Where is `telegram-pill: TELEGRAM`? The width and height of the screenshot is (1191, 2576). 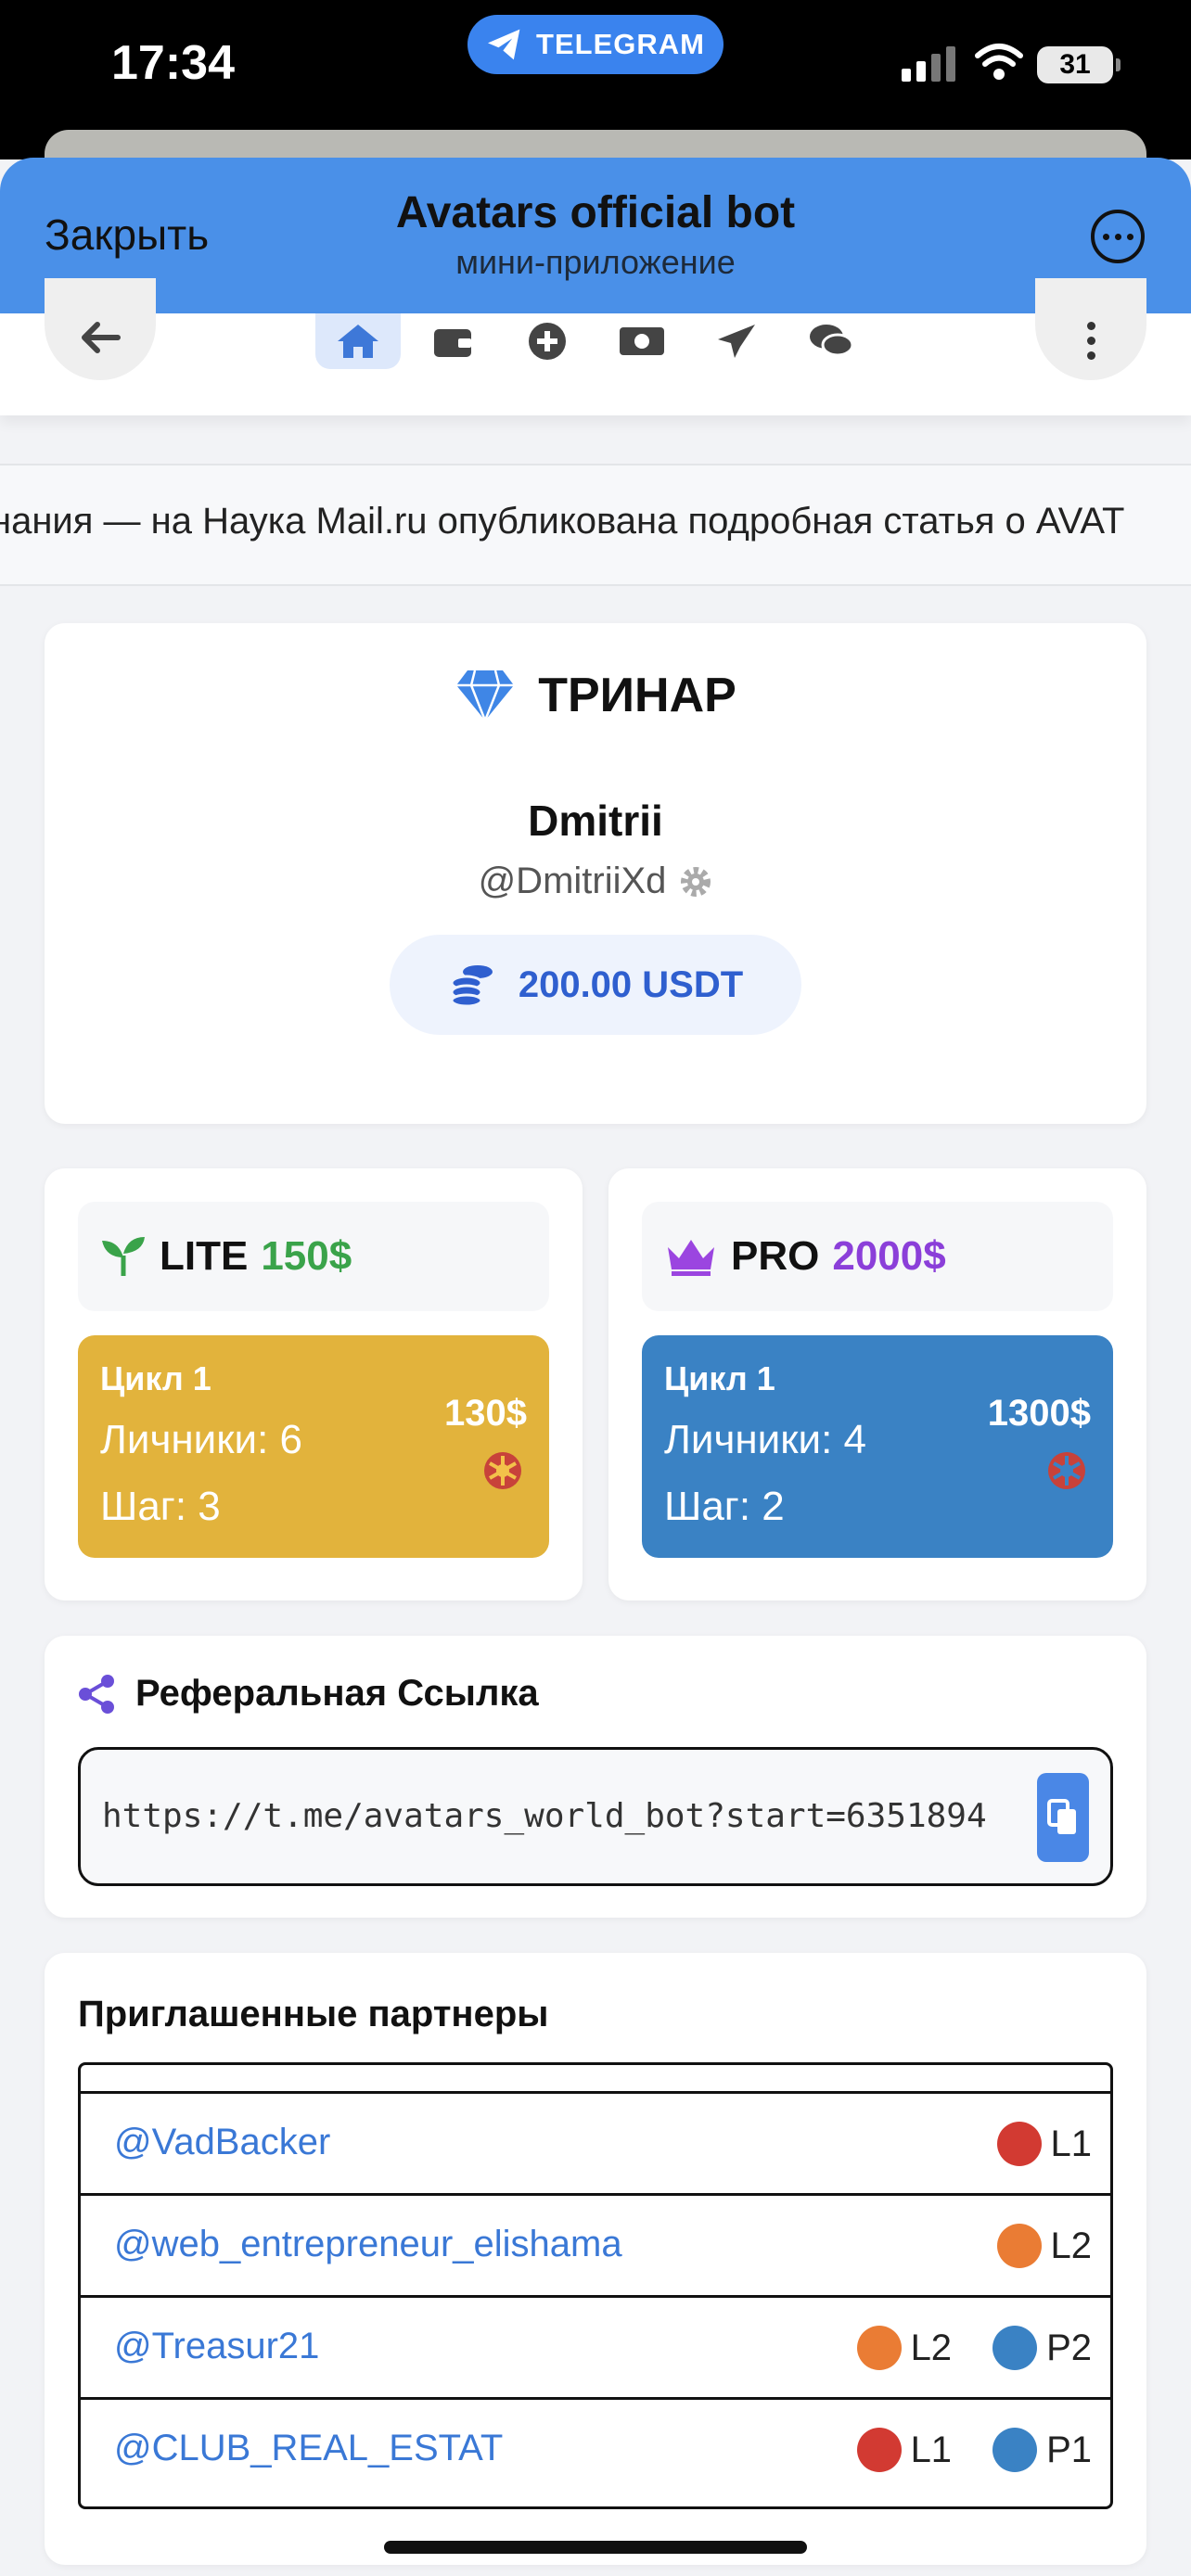 telegram-pill: TELEGRAM is located at coordinates (595, 45).